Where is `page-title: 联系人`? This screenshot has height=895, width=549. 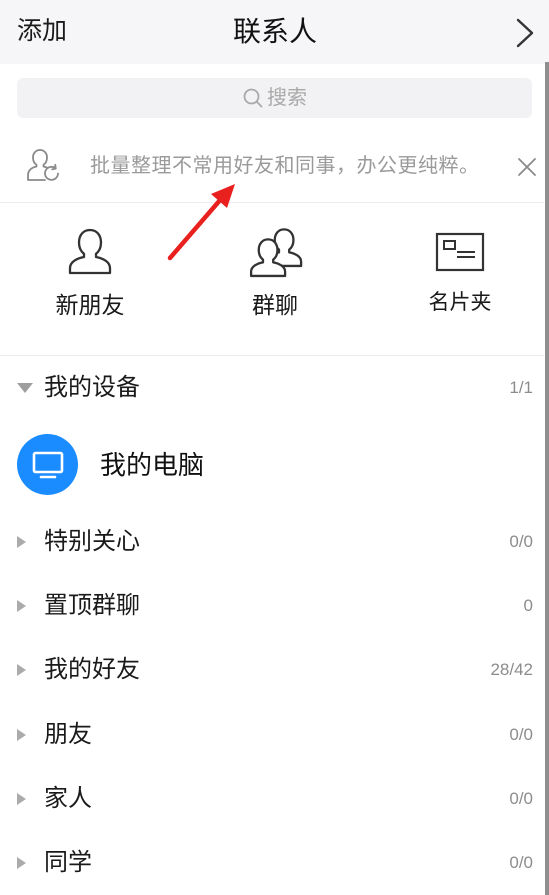
page-title: 联系人 is located at coordinates (274, 31).